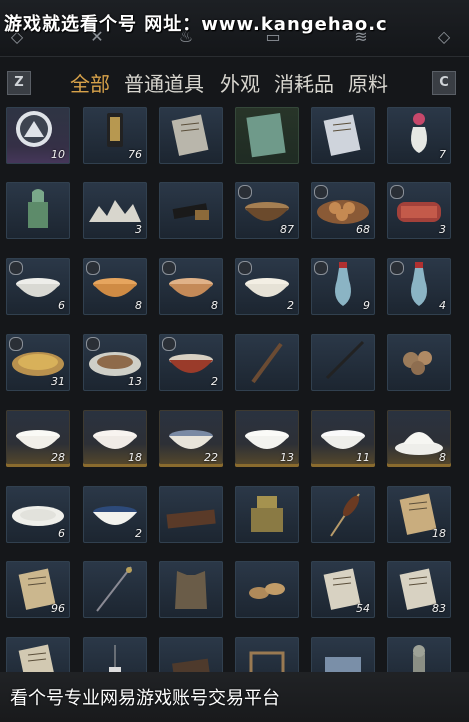  Describe the element at coordinates (164, 82) in the screenshot. I see `tab-general-items: 普通道具` at that location.